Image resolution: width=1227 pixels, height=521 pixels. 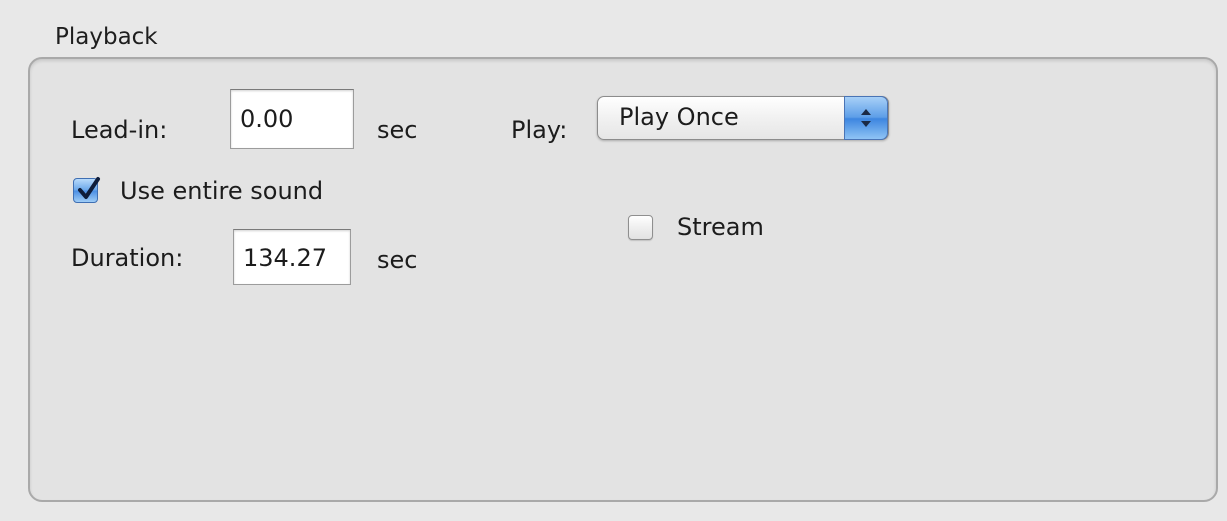 I want to click on play-label: Play:, so click(x=539, y=130).